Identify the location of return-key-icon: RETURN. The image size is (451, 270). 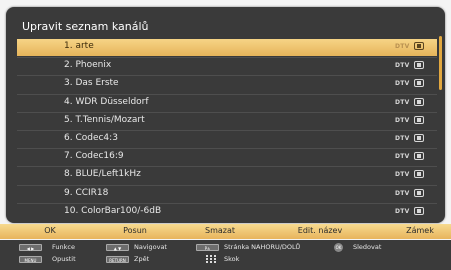
(117, 259).